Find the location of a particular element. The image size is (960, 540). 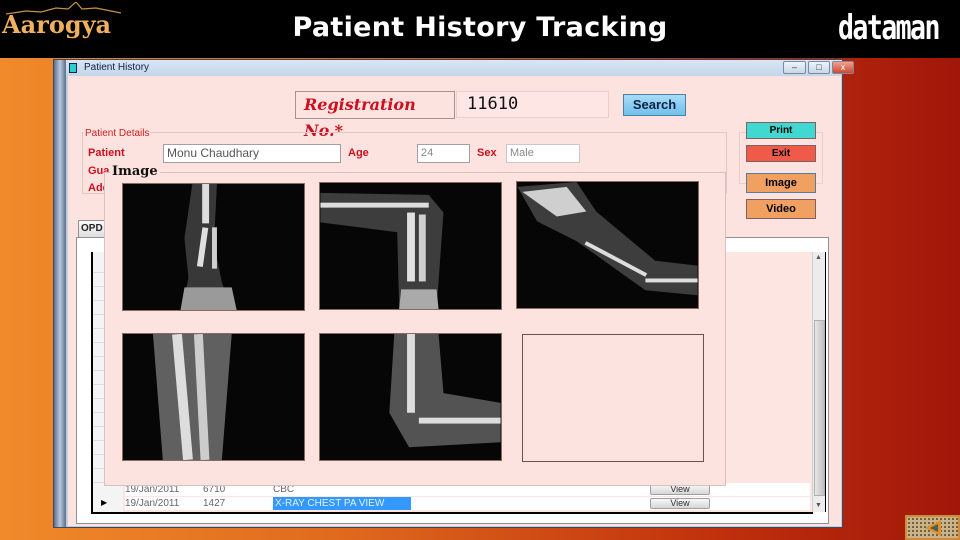

xray-forearm-closeup-image is located at coordinates (192, 397).